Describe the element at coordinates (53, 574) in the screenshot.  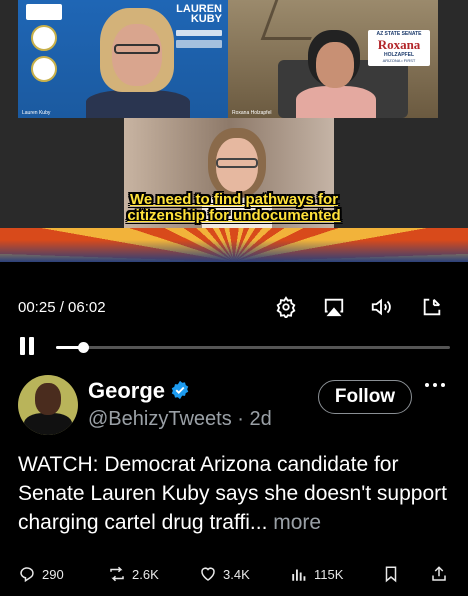
I see `reply-count: 290` at that location.